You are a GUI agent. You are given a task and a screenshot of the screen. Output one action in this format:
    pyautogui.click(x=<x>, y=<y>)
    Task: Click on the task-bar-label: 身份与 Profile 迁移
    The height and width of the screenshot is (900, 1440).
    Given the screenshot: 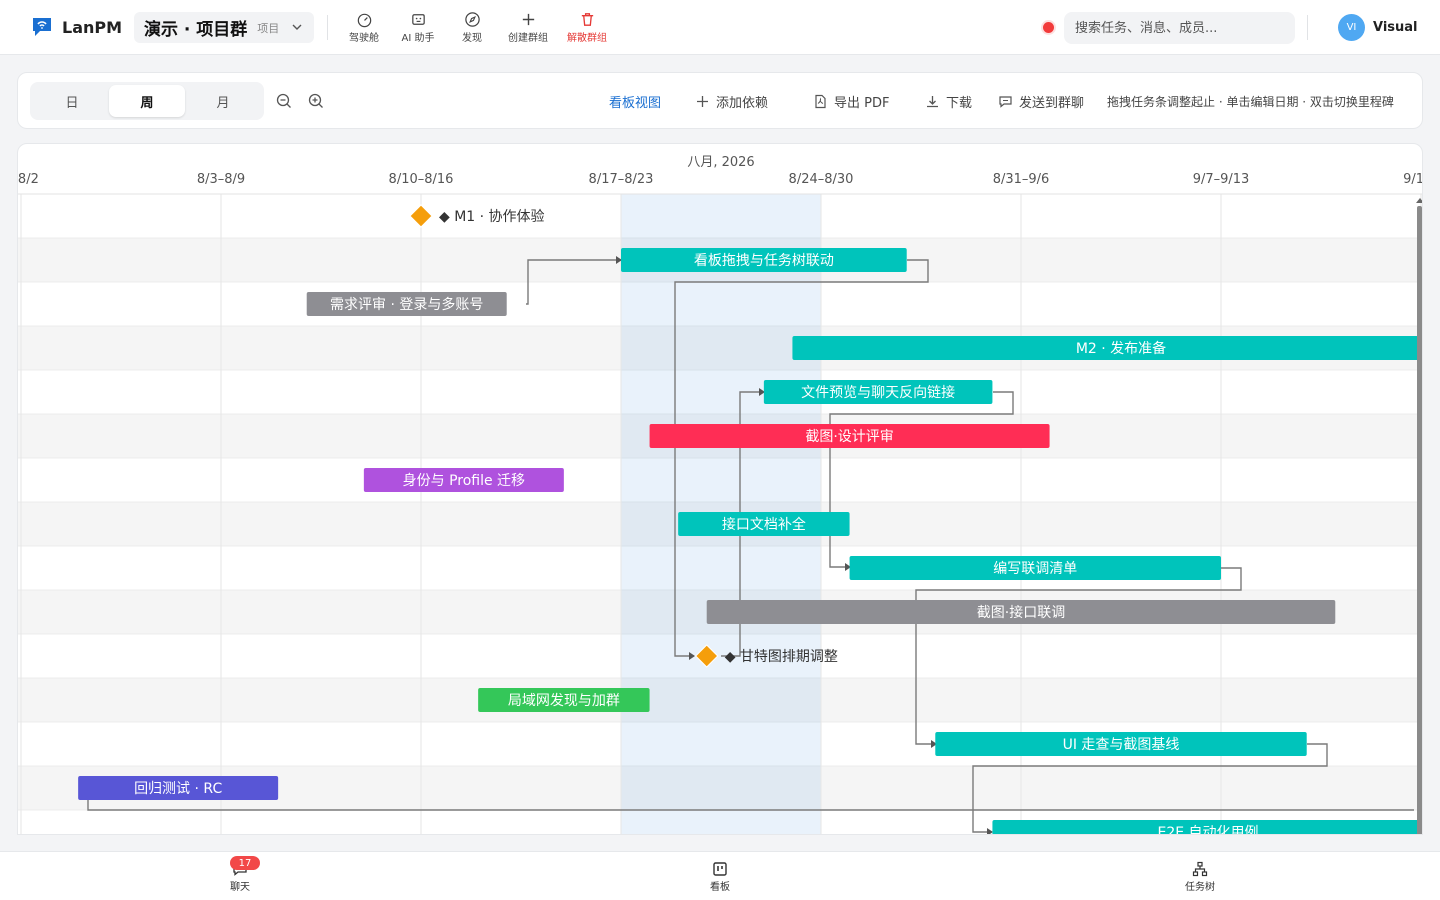 What is the action you would take?
    pyautogui.click(x=464, y=481)
    